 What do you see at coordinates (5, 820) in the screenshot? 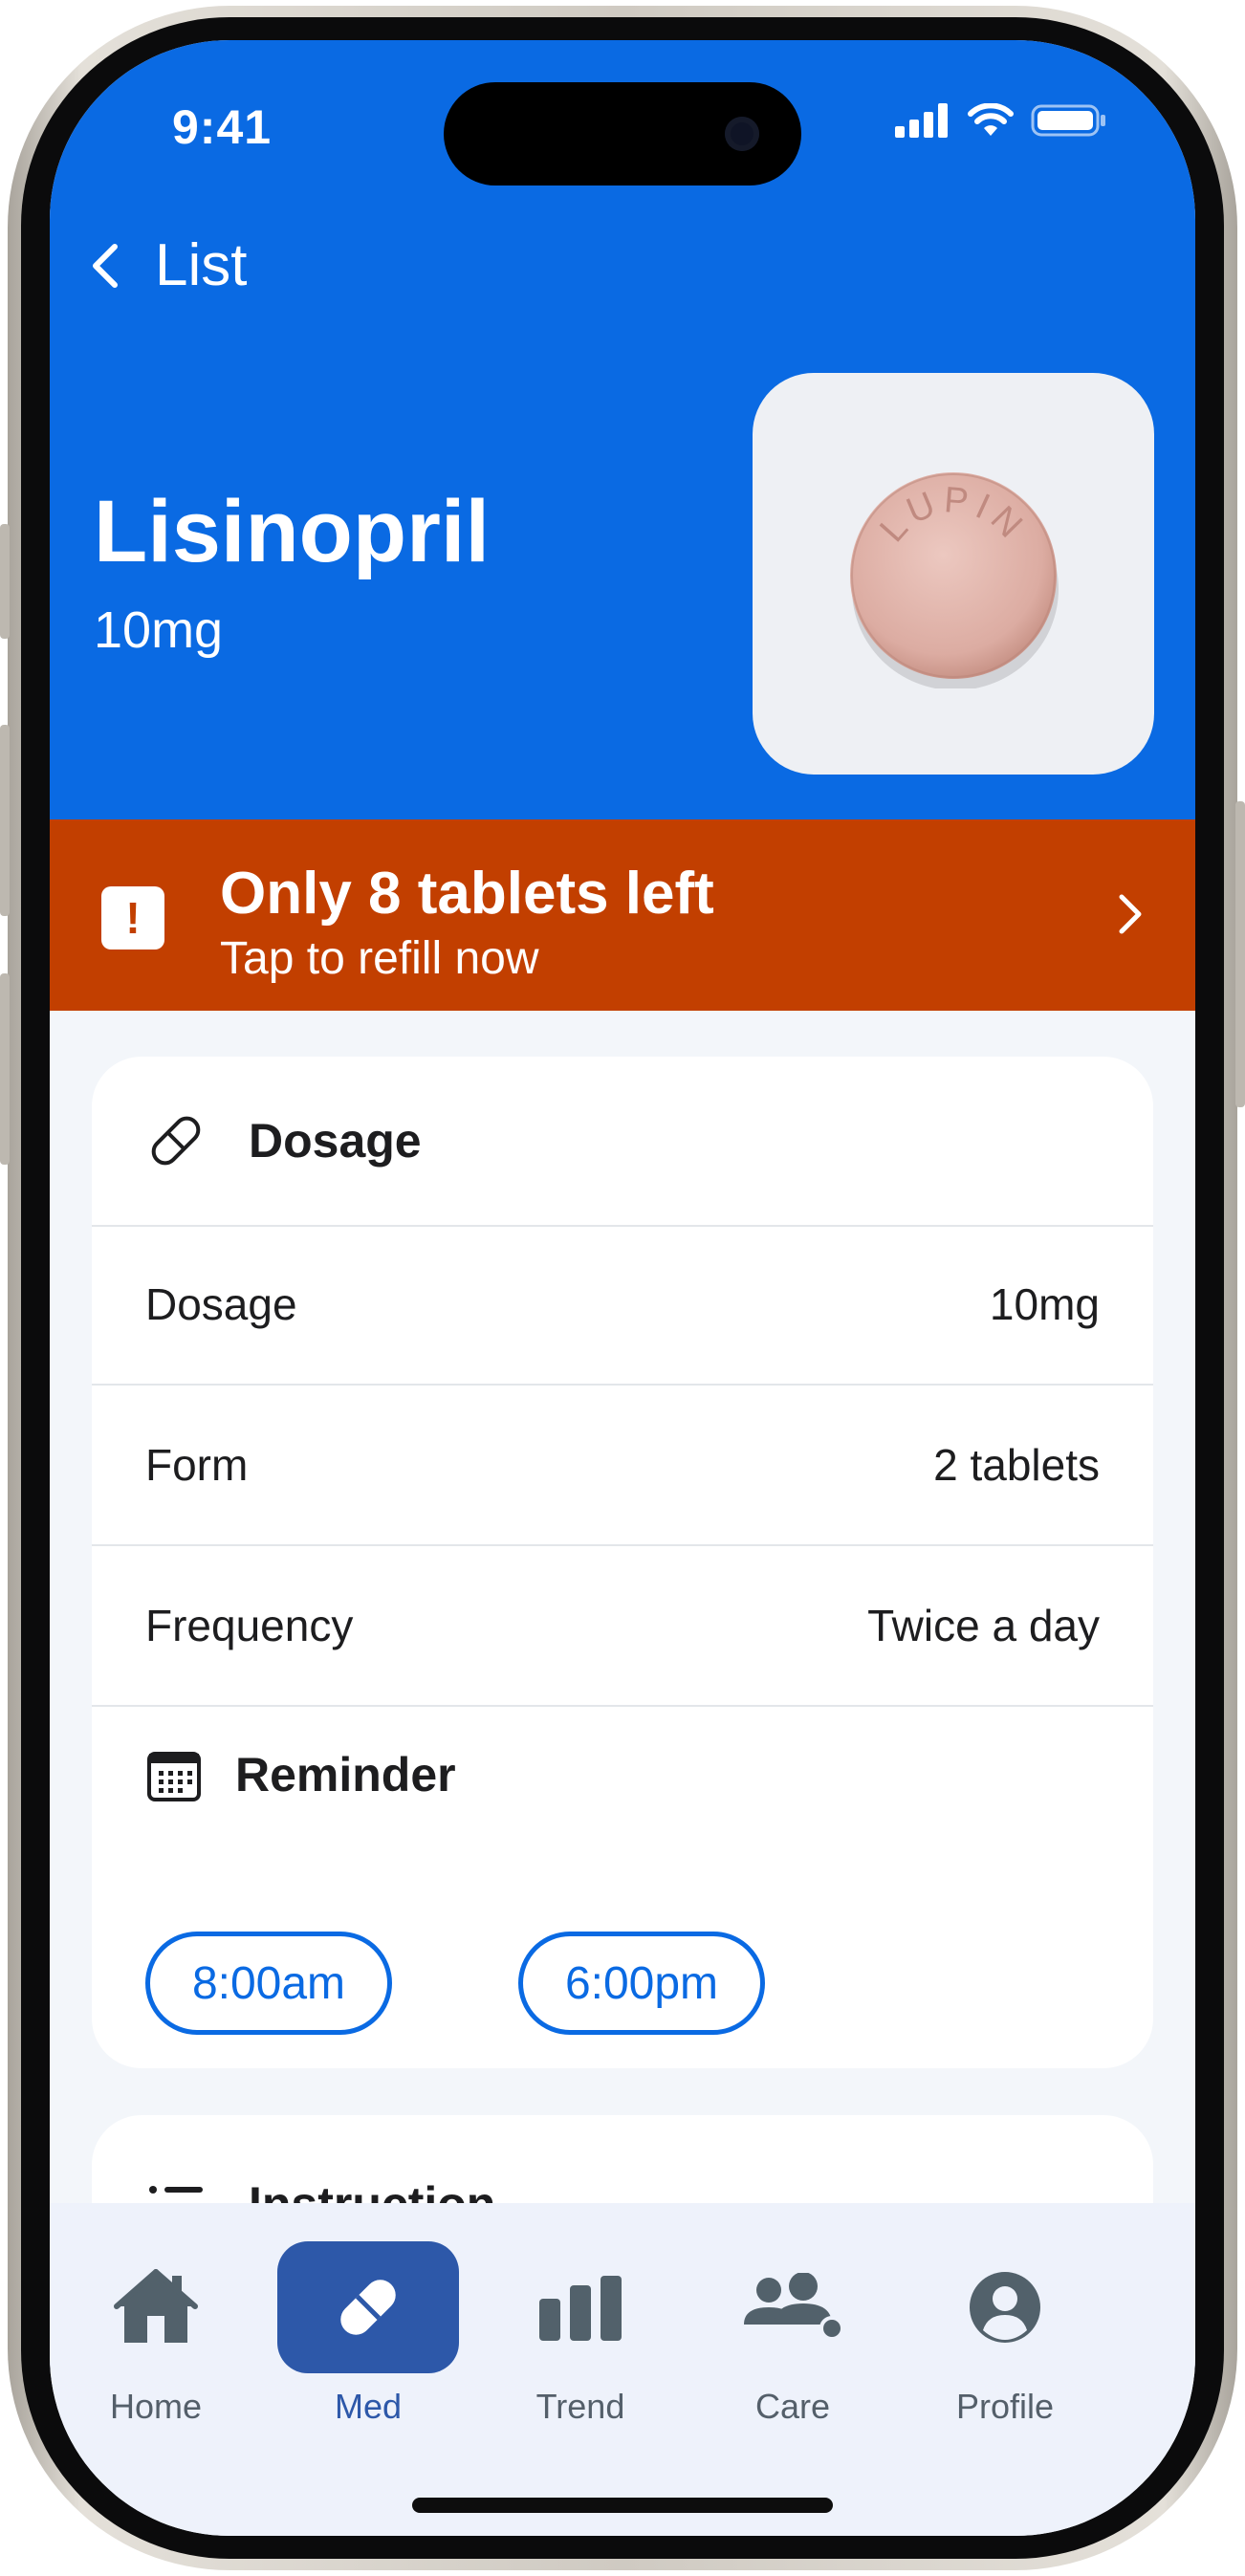
I see `volume-up-button` at bounding box center [5, 820].